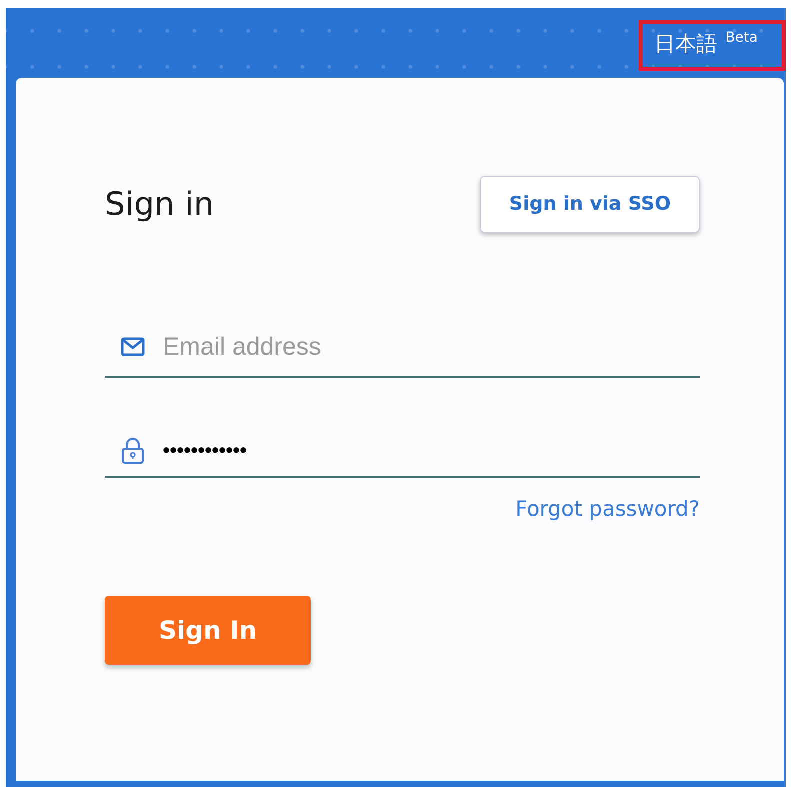  Describe the element at coordinates (431, 347) in the screenshot. I see `email-field: Email address` at that location.